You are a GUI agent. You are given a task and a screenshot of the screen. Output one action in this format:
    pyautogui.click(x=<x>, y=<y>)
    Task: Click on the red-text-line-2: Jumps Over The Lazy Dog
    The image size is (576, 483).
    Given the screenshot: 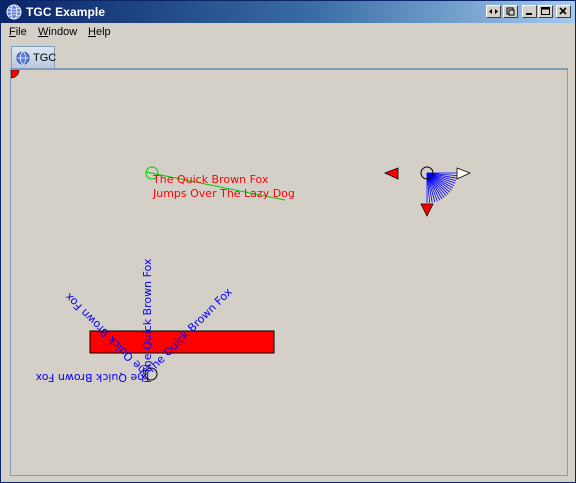 What is the action you would take?
    pyautogui.click(x=223, y=193)
    